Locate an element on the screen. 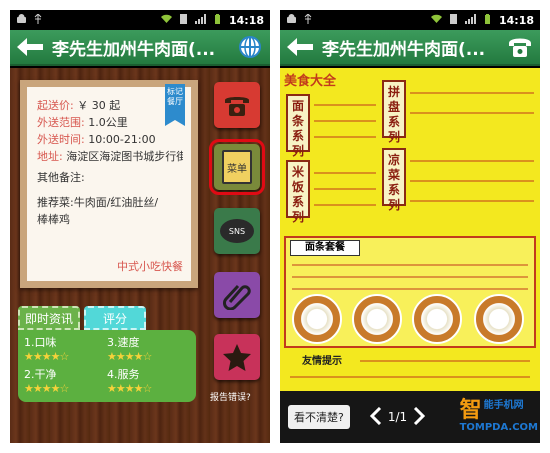 Image resolution: width=550 pixels, height=453 pixels. favorite-button is located at coordinates (237, 357).